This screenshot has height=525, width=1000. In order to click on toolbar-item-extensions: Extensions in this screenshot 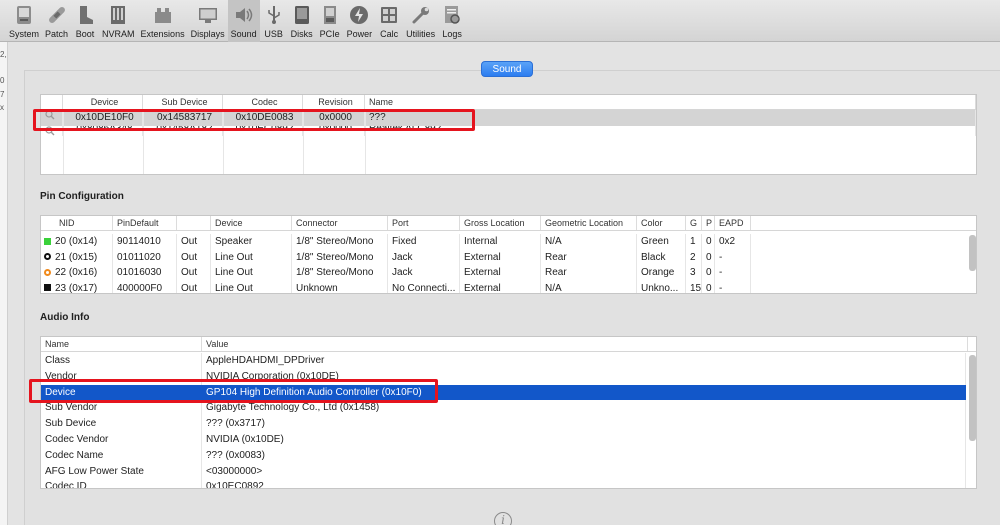, I will do `click(163, 21)`.